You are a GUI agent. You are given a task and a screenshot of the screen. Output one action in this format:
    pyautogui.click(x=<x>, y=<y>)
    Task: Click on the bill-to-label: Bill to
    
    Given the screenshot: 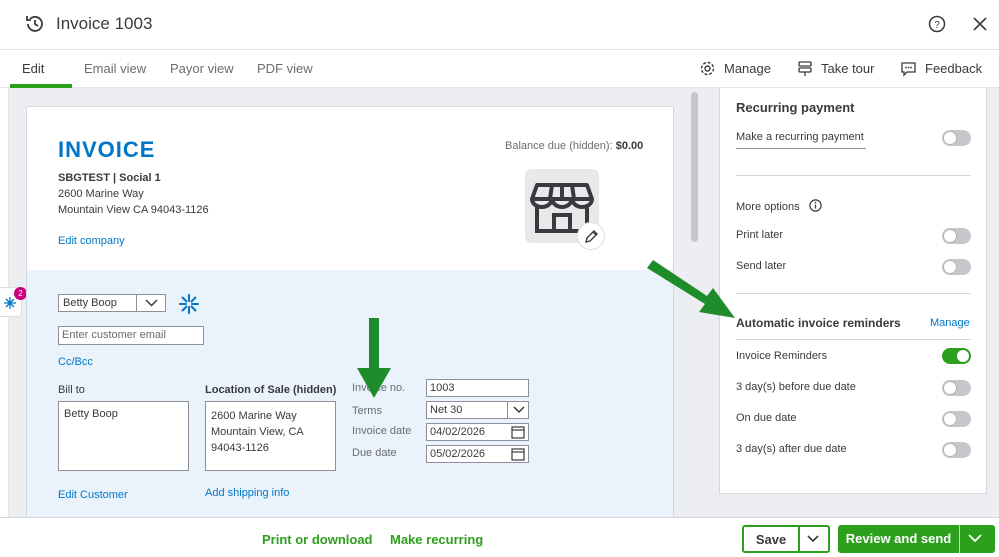 What is the action you would take?
    pyautogui.click(x=71, y=390)
    